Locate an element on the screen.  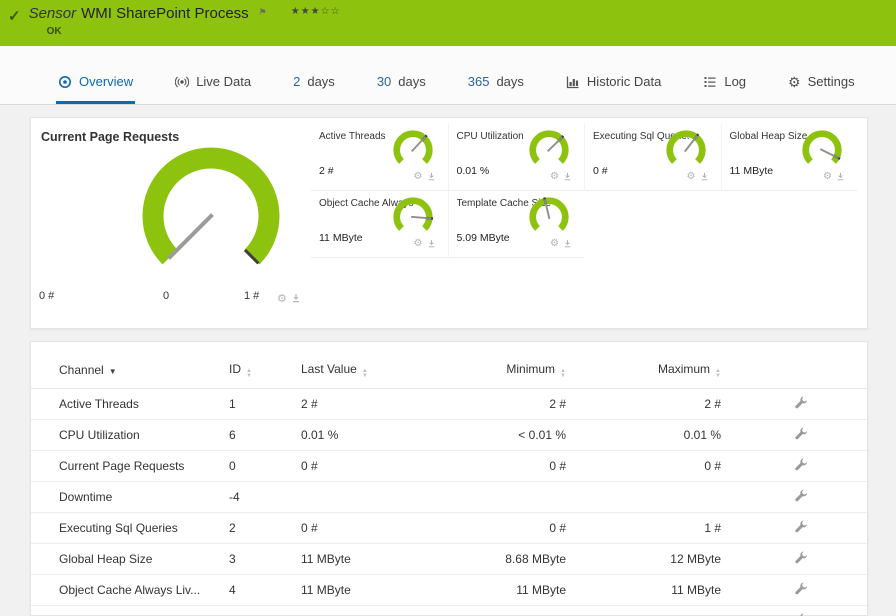
bar-chart-icon is located at coordinates (572, 82).